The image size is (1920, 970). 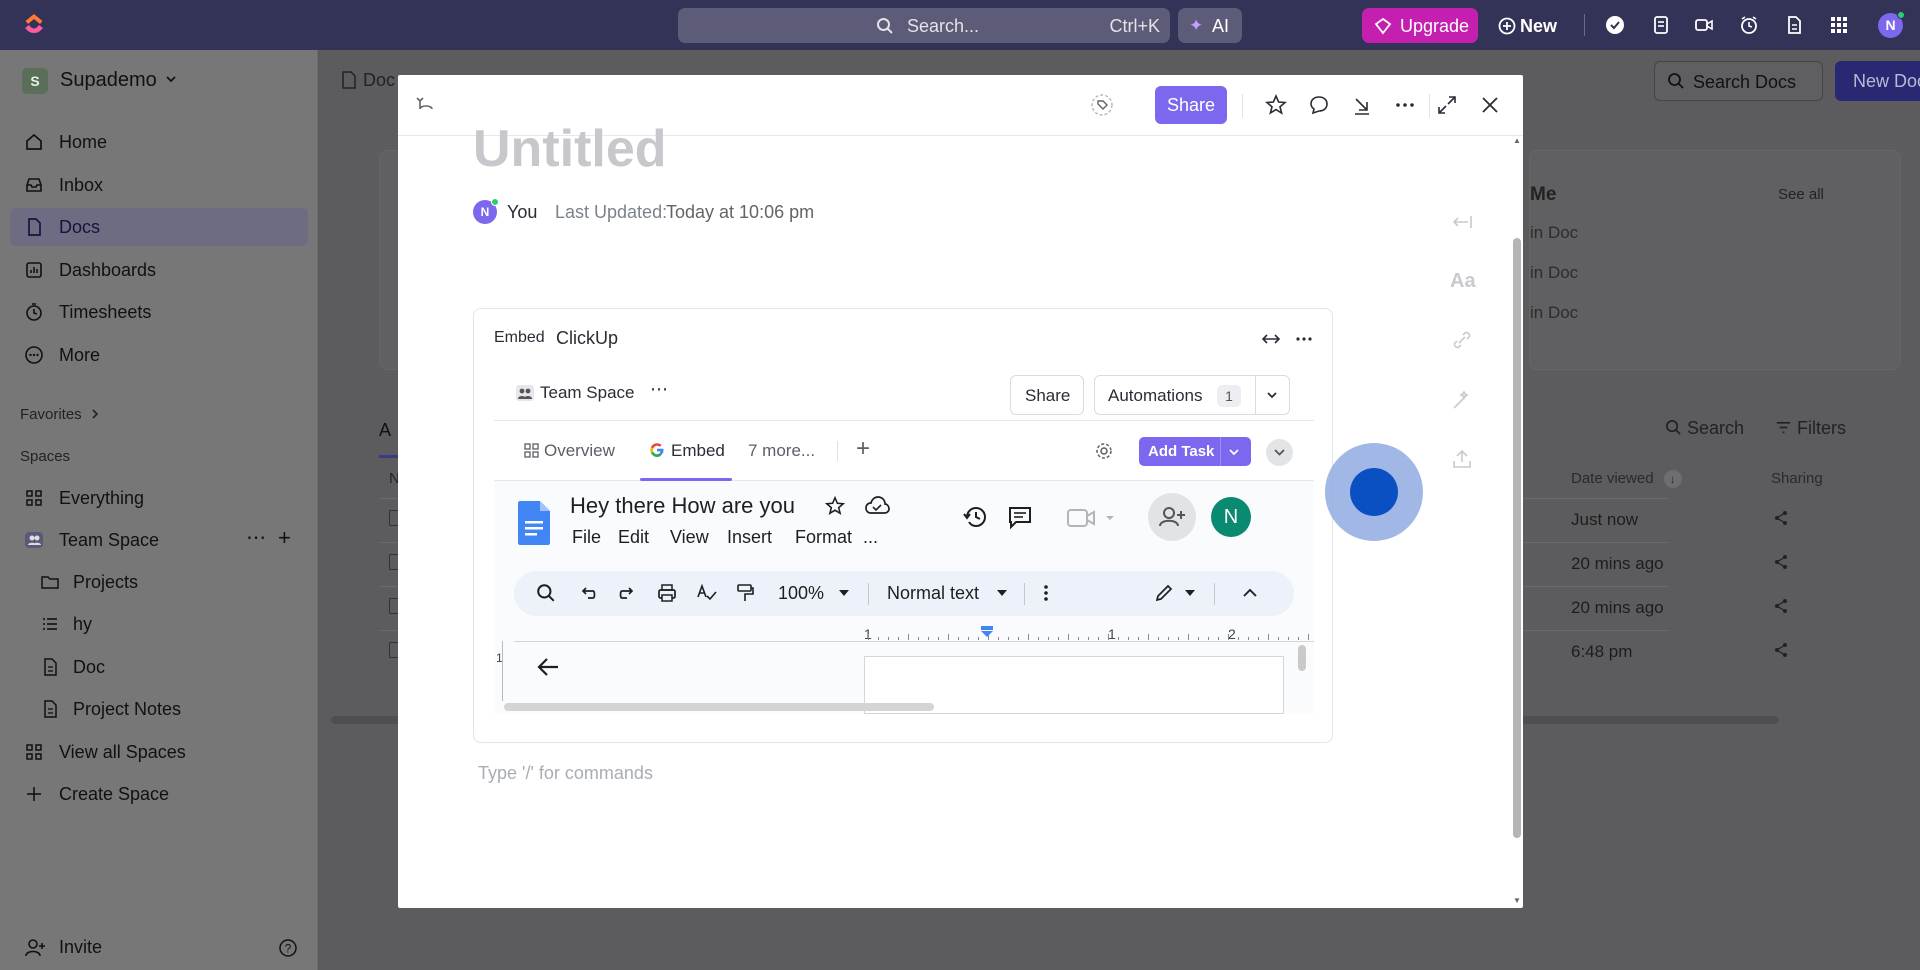 I want to click on sidebar-item-team-space: Team Space ⋯ +, so click(x=159, y=540).